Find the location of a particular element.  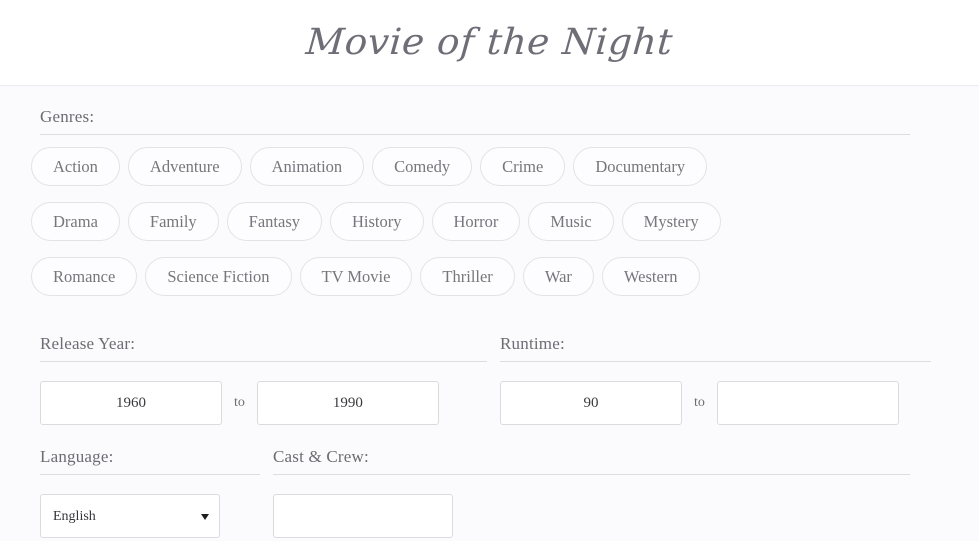

cast-crew-field is located at coordinates (591, 506).